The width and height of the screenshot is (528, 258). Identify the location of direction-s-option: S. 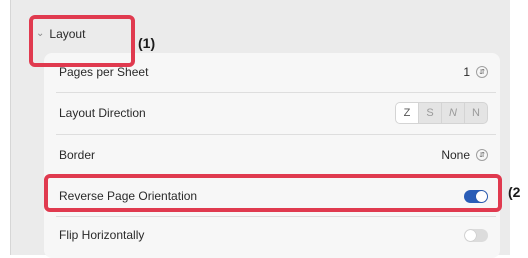
(430, 113).